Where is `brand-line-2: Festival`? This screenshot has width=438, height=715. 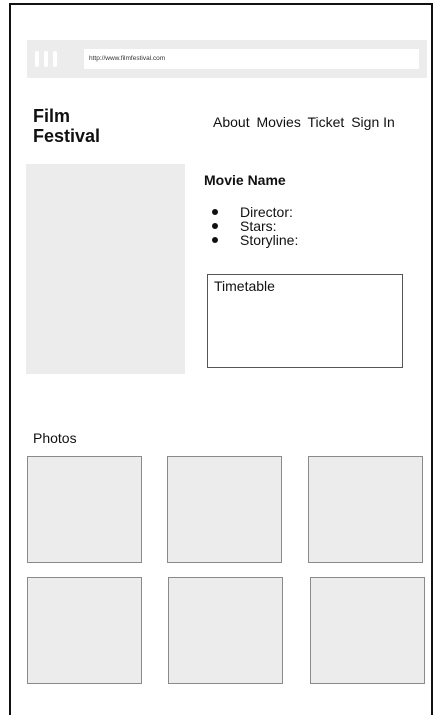
brand-line-2: Festival is located at coordinates (67, 136).